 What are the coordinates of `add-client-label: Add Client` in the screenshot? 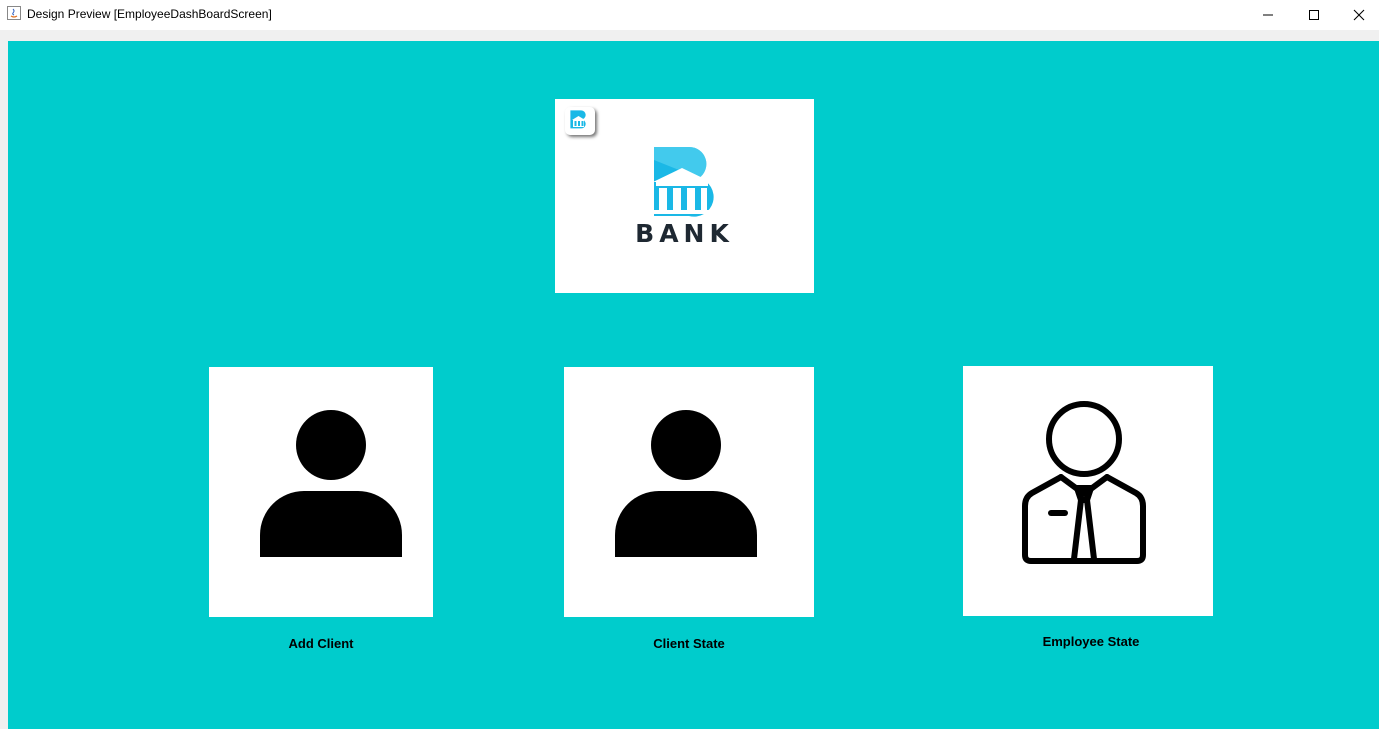 It's located at (321, 643).